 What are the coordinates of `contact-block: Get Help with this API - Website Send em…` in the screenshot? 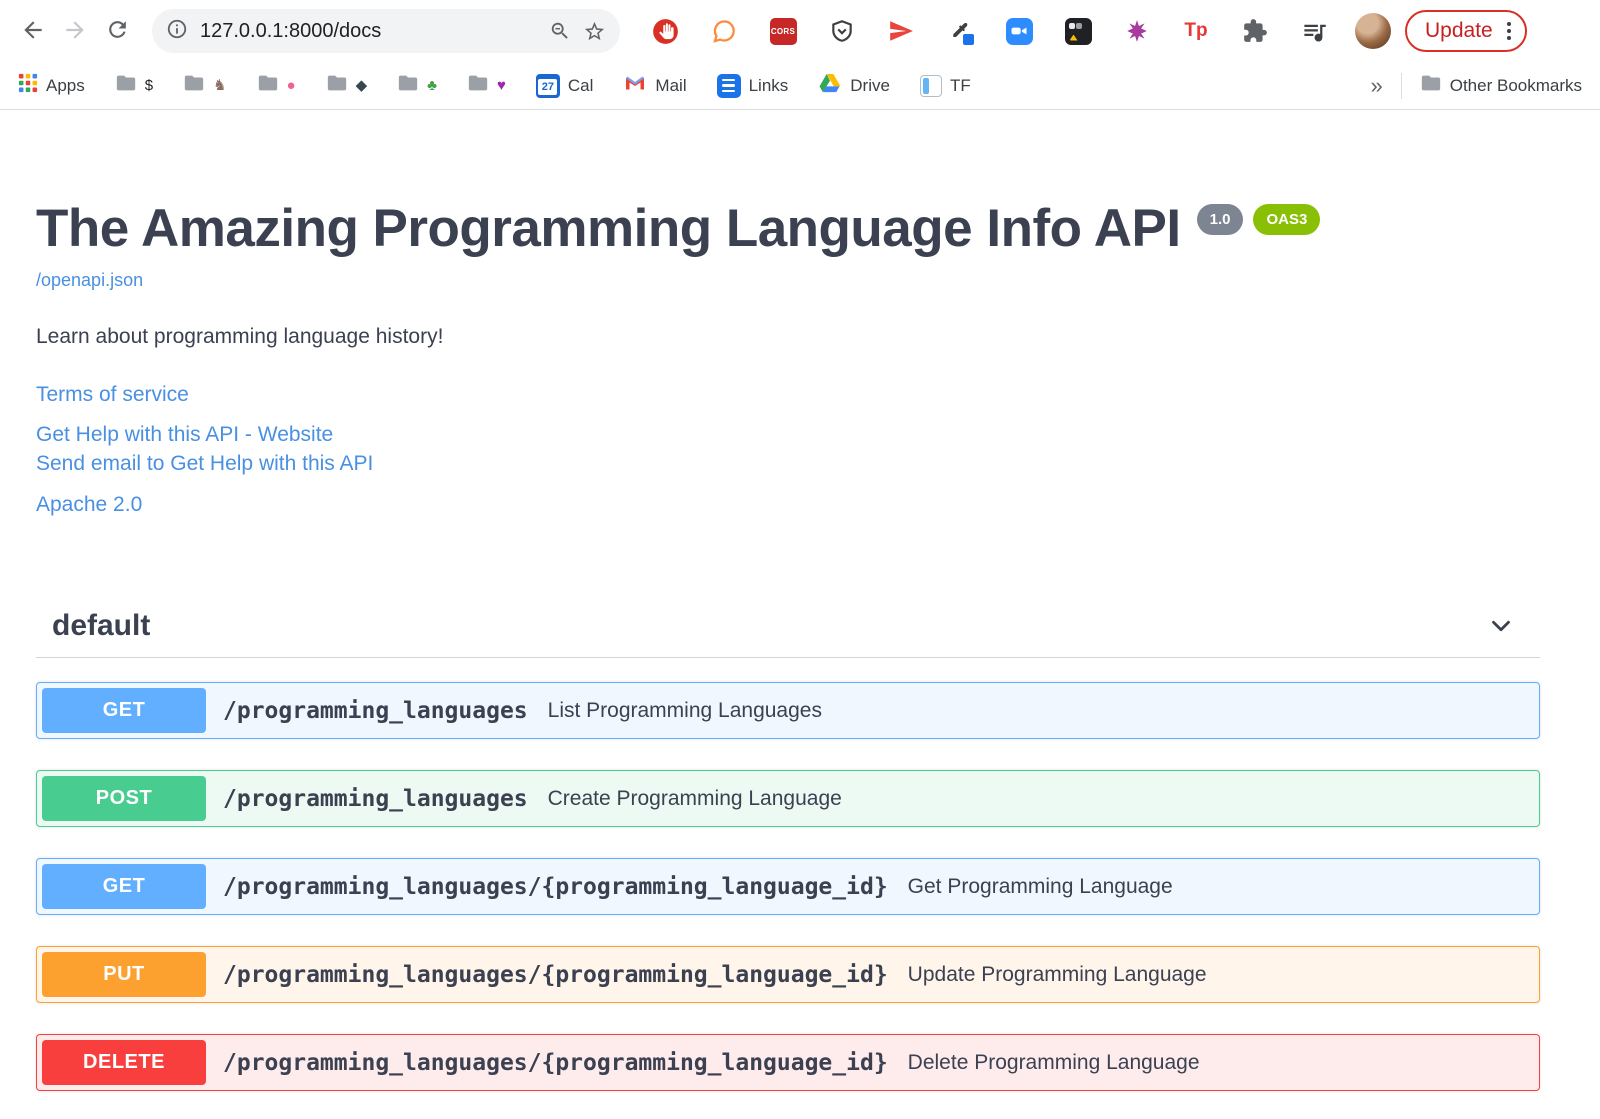 It's located at (788, 450).